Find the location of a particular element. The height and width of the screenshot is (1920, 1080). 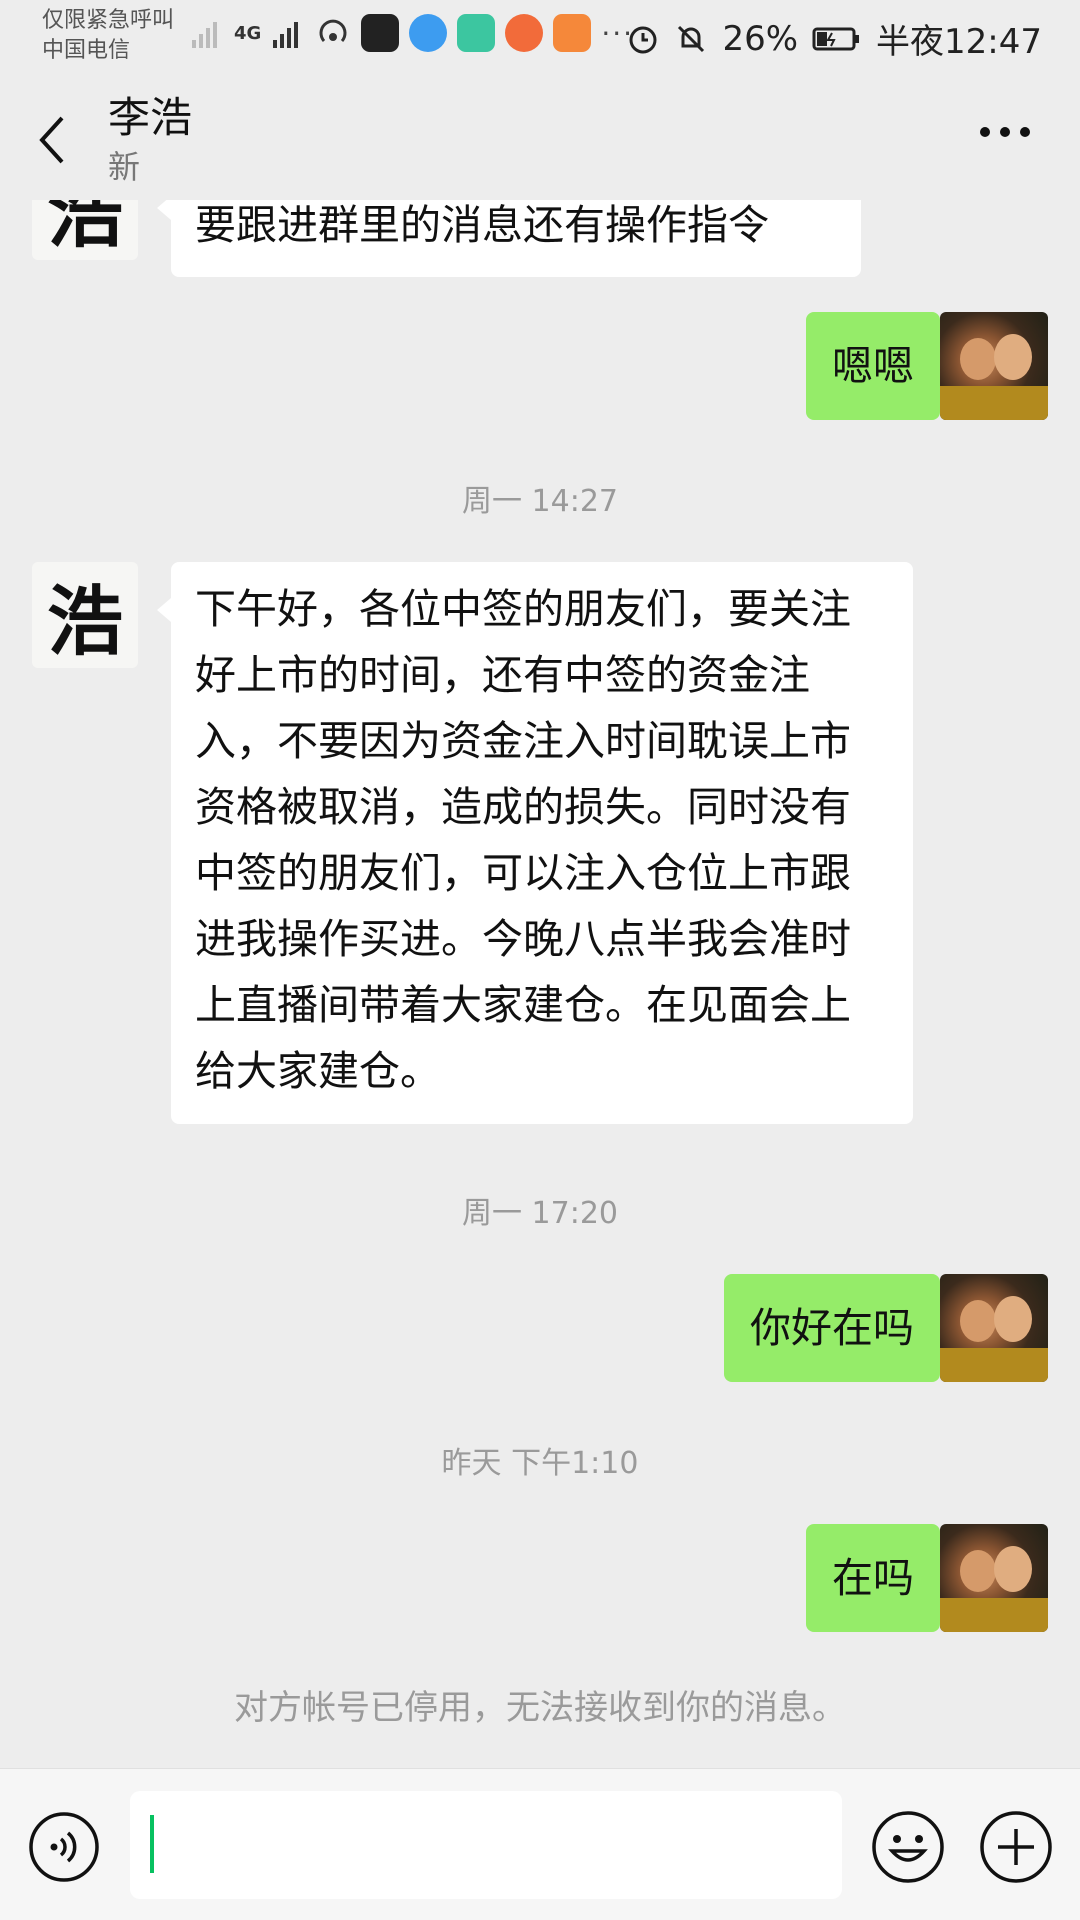

emoji-icon is located at coordinates (908, 1847).